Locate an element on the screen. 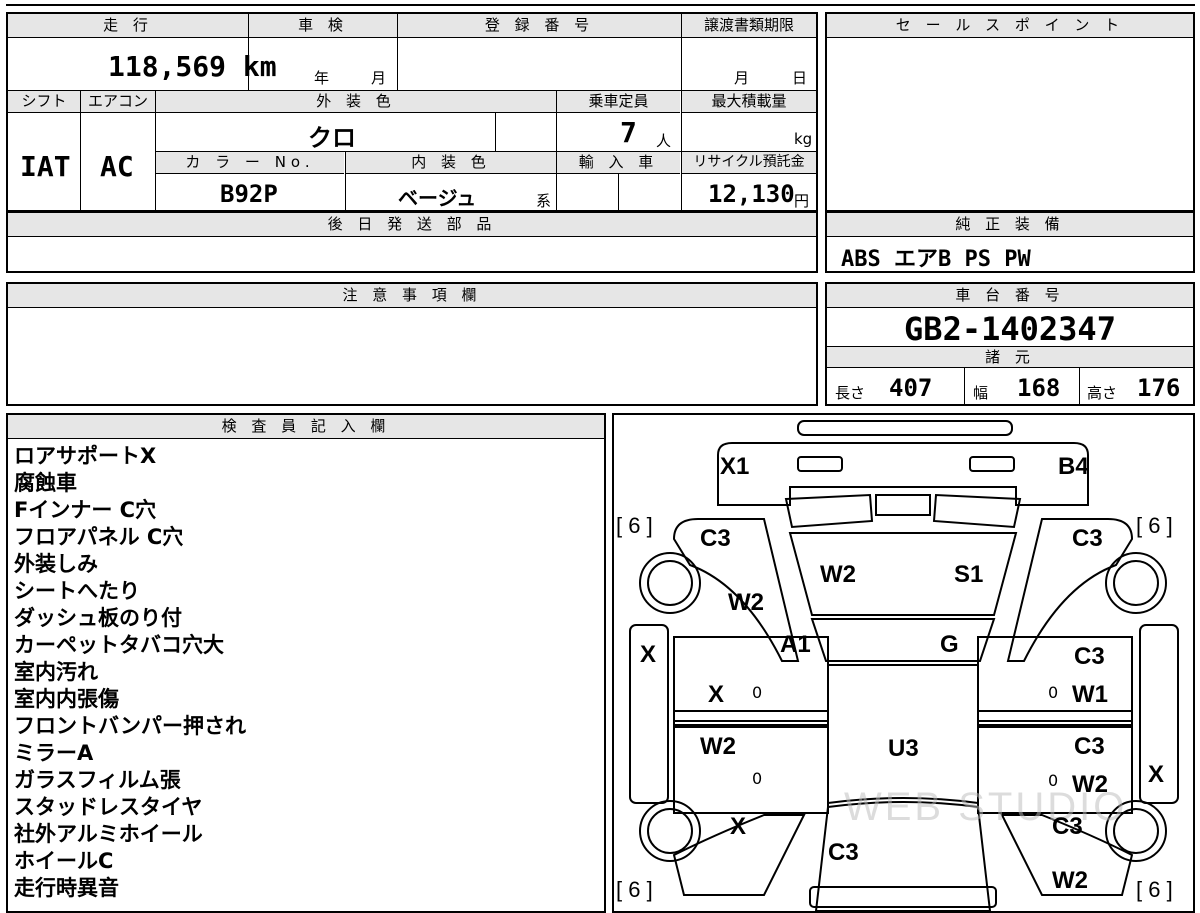 Image resolution: width=1200 pixels, height=913 pixels. list-item: カーペットタバコ穴大 is located at coordinates (119, 645).